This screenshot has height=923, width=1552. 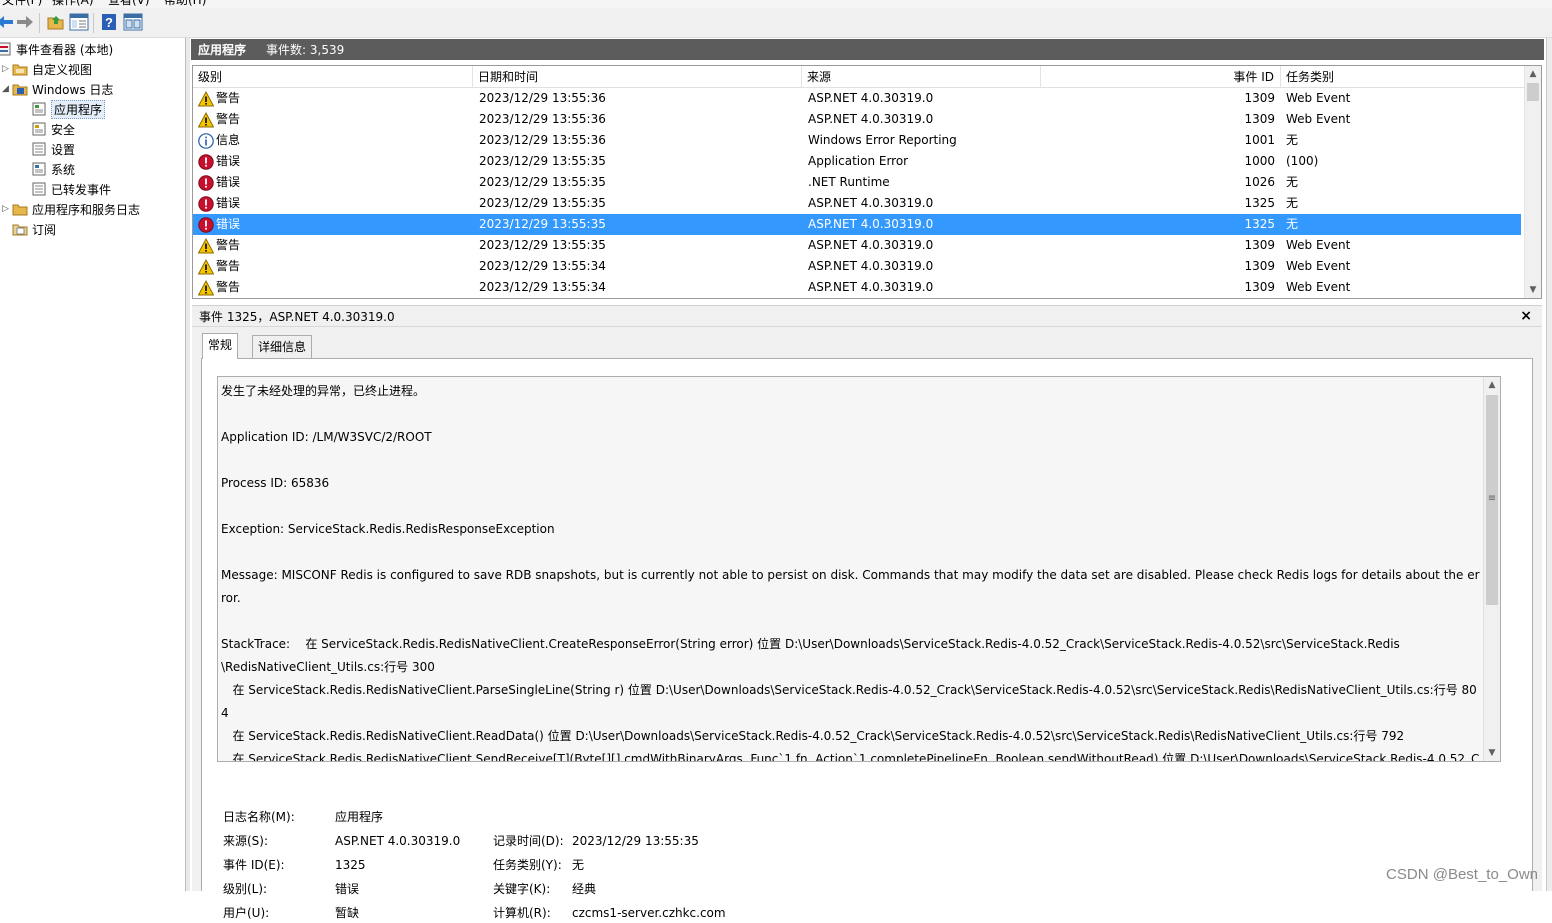 I want to click on tree-item-label: 事件查看器 (本地), so click(x=64, y=49).